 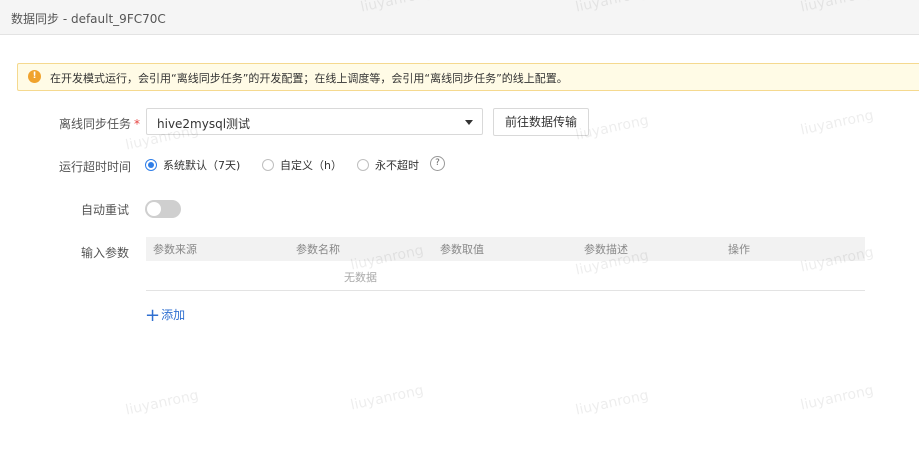 What do you see at coordinates (505, 249) in the screenshot?
I see `params-table-header: 参数来源 参数名称 参数取值 参数描述 操作` at bounding box center [505, 249].